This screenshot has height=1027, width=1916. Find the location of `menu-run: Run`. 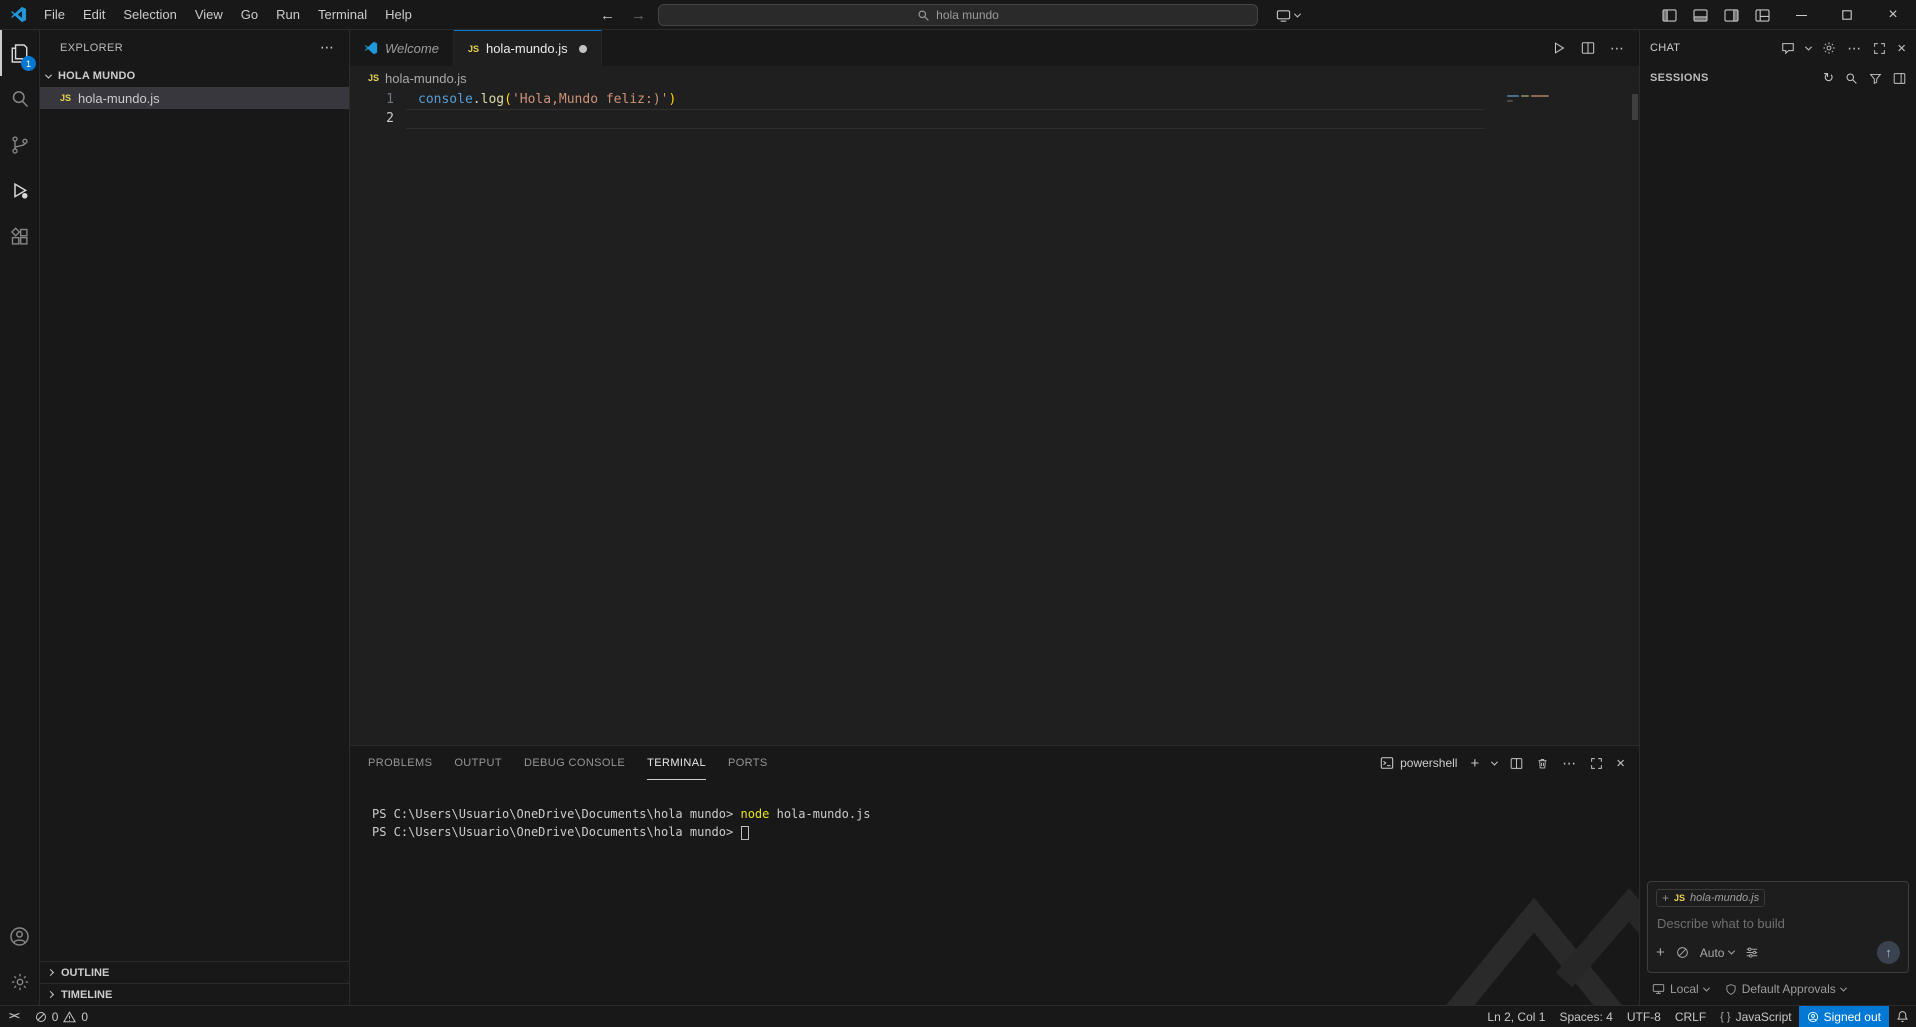

menu-run: Run is located at coordinates (288, 15).